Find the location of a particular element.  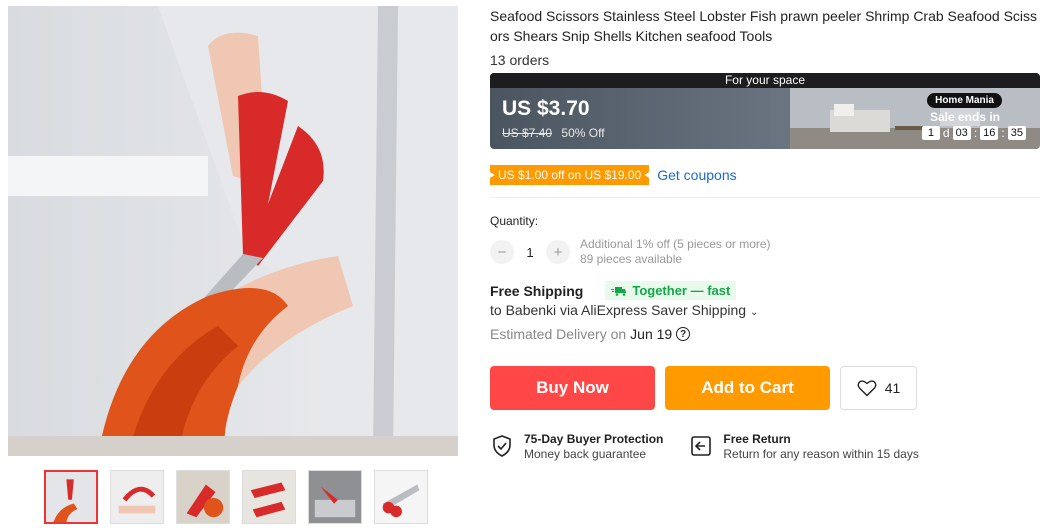

guarantee-title: Free Return is located at coordinates (757, 439).